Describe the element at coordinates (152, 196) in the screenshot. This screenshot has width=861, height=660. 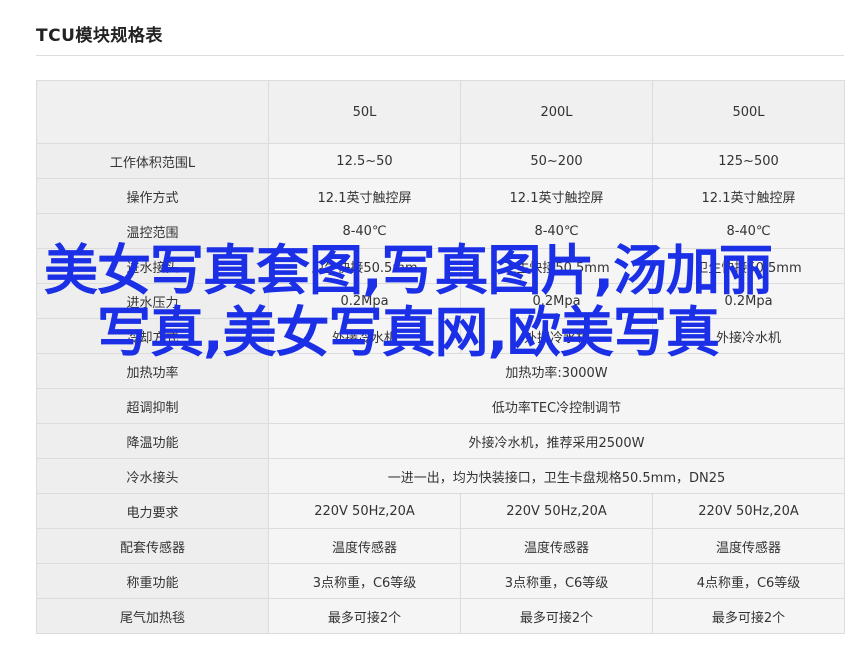
I see `row-label: 操作方式` at that location.